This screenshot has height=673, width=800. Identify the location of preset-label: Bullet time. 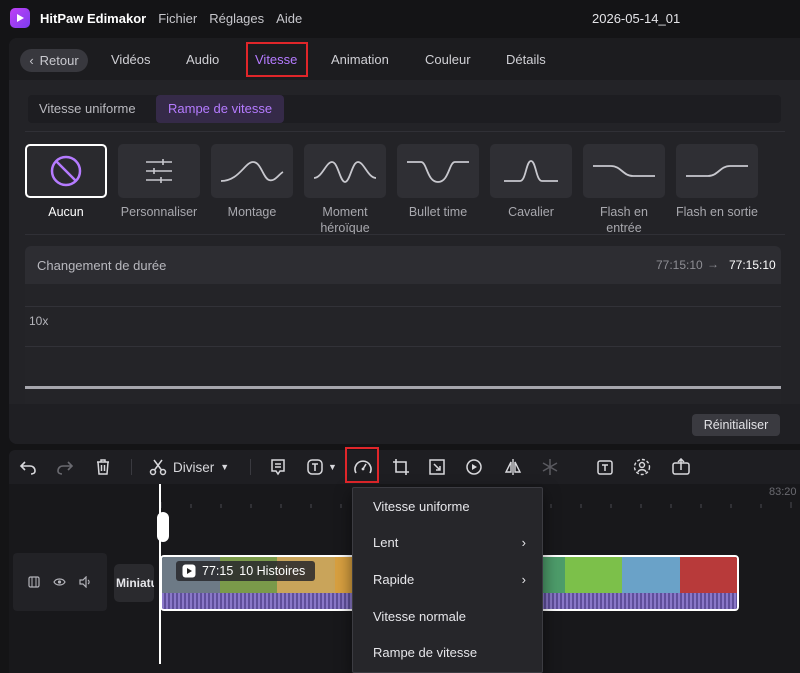
(438, 212).